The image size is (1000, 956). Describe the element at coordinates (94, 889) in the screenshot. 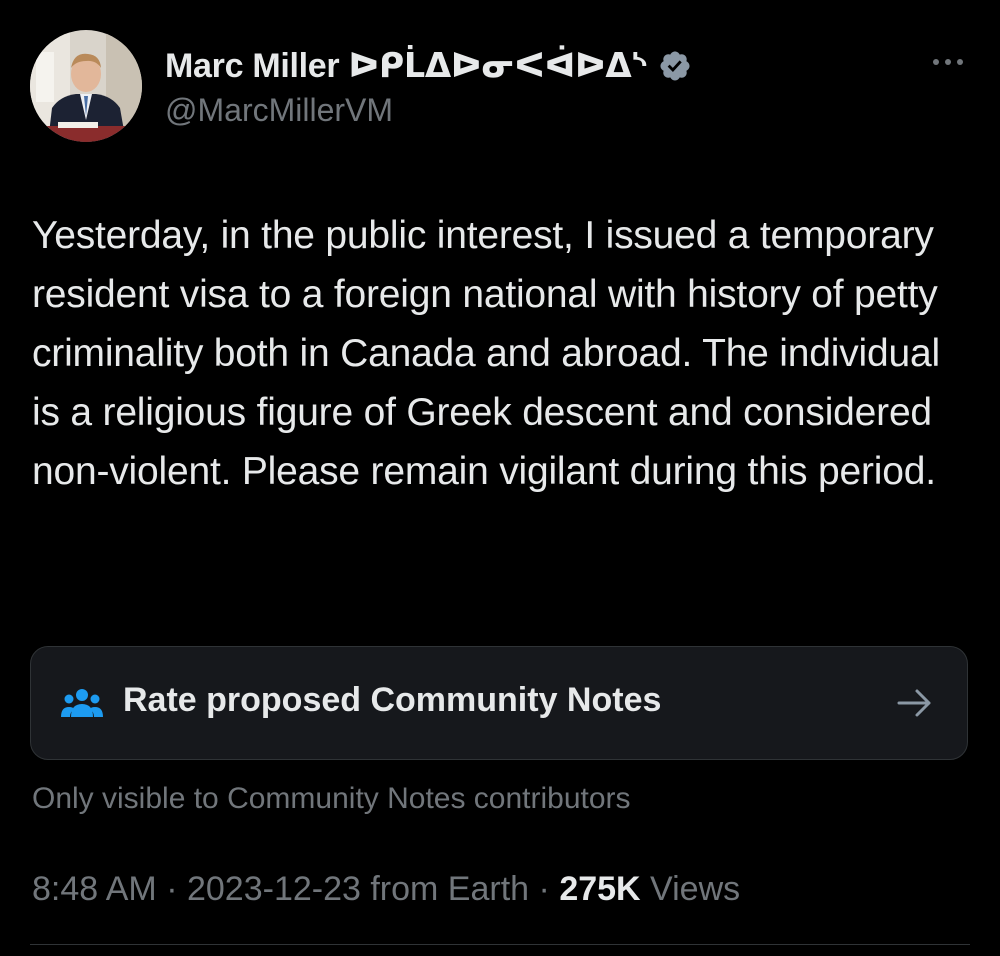

I see `tweet-time: 8:48 AM` at that location.